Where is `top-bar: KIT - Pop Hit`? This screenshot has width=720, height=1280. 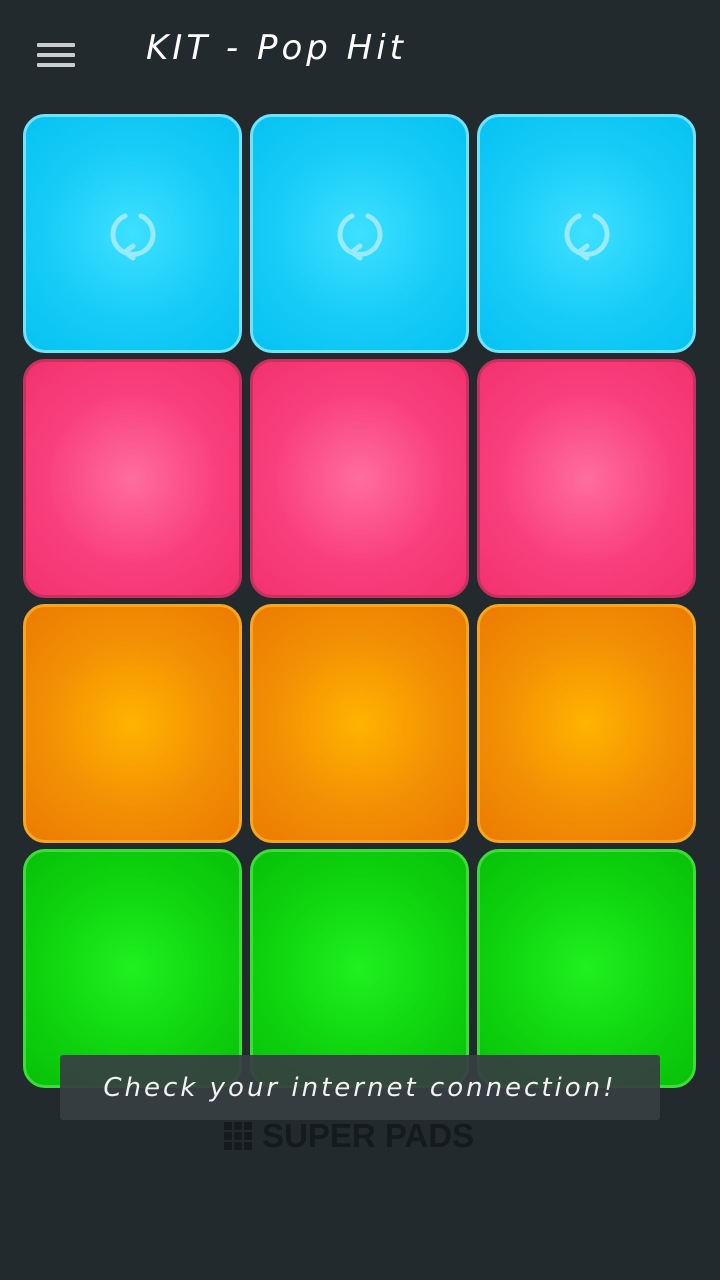 top-bar: KIT - Pop Hit is located at coordinates (360, 55).